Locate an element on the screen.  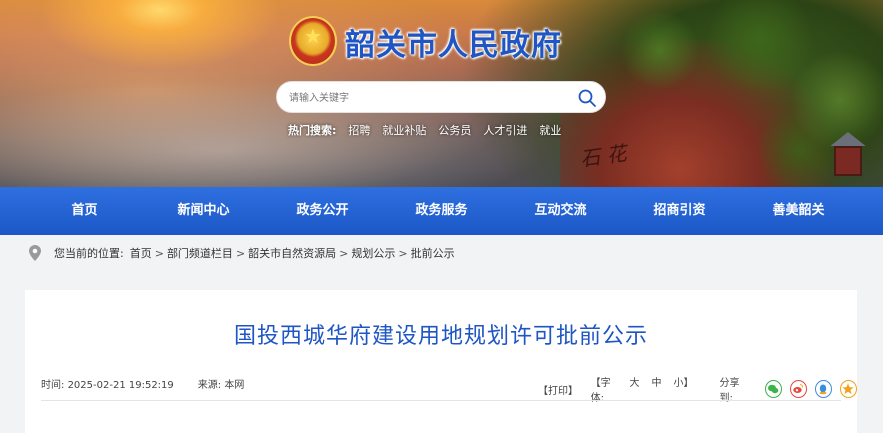
hot-search-label: 热门搜索: is located at coordinates (312, 130).